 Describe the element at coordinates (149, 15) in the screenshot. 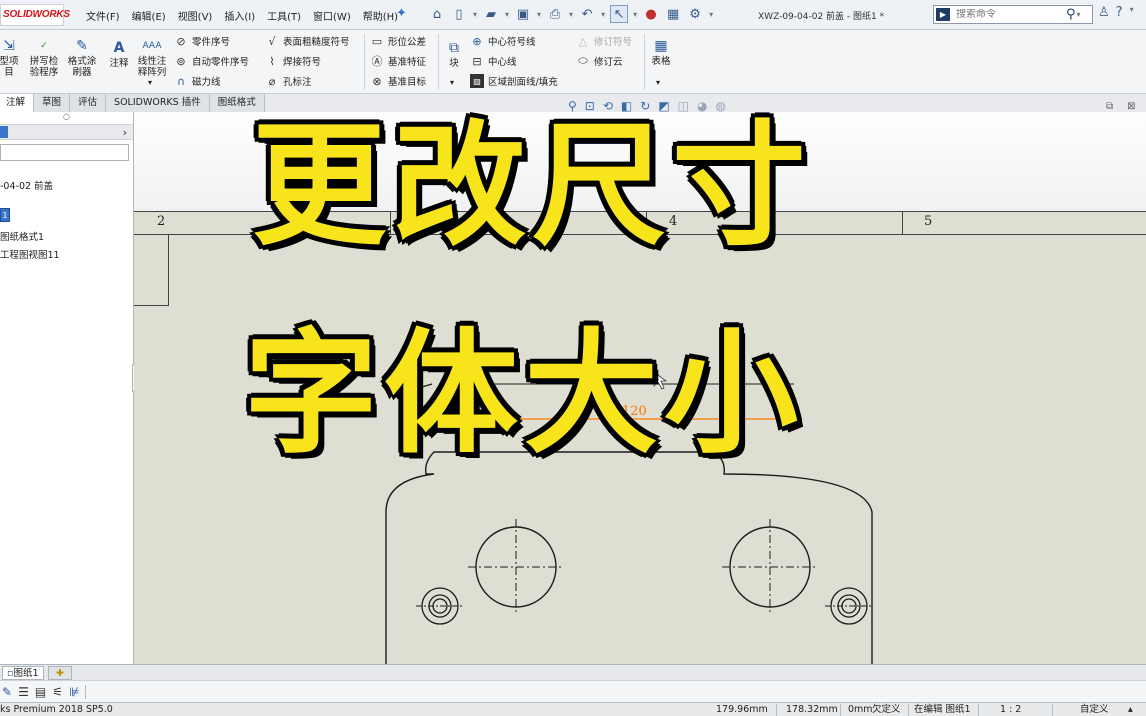

I see `menu-edit: 编辑(E)` at that location.